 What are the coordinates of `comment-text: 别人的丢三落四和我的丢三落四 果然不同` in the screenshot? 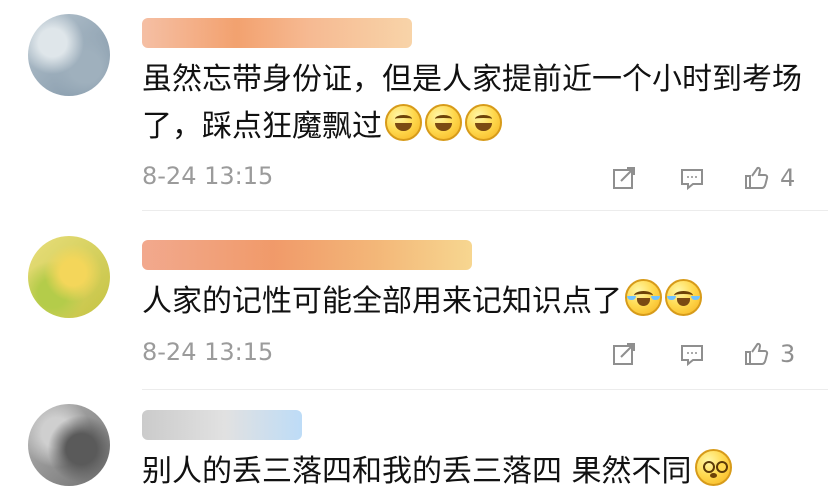 It's located at (474, 471).